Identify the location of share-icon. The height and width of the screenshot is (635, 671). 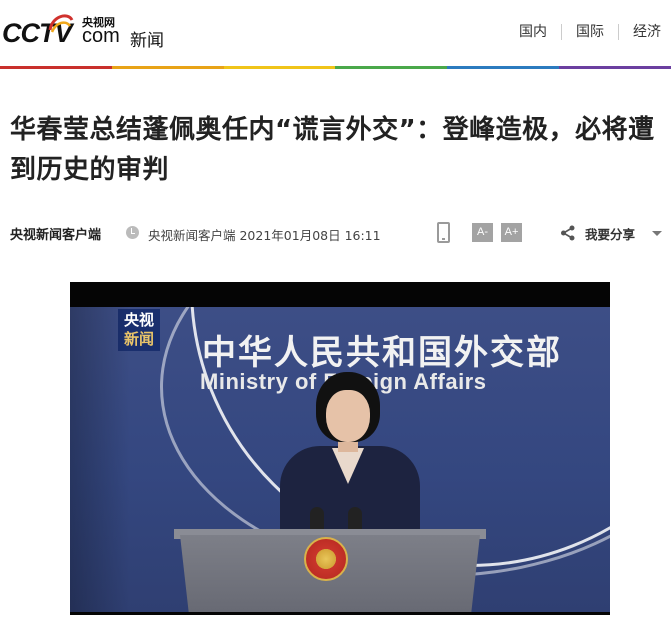
(568, 233).